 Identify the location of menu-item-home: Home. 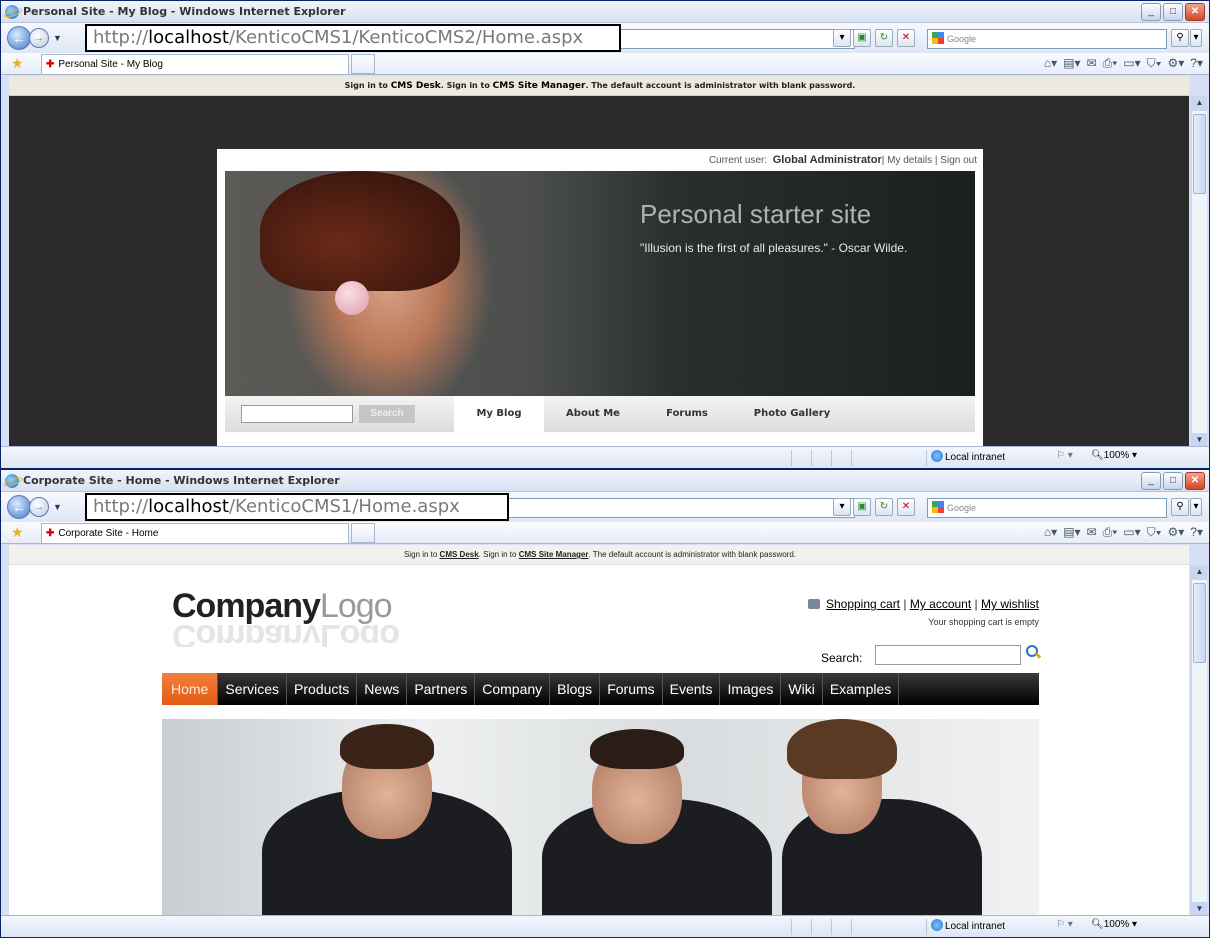
(190, 689).